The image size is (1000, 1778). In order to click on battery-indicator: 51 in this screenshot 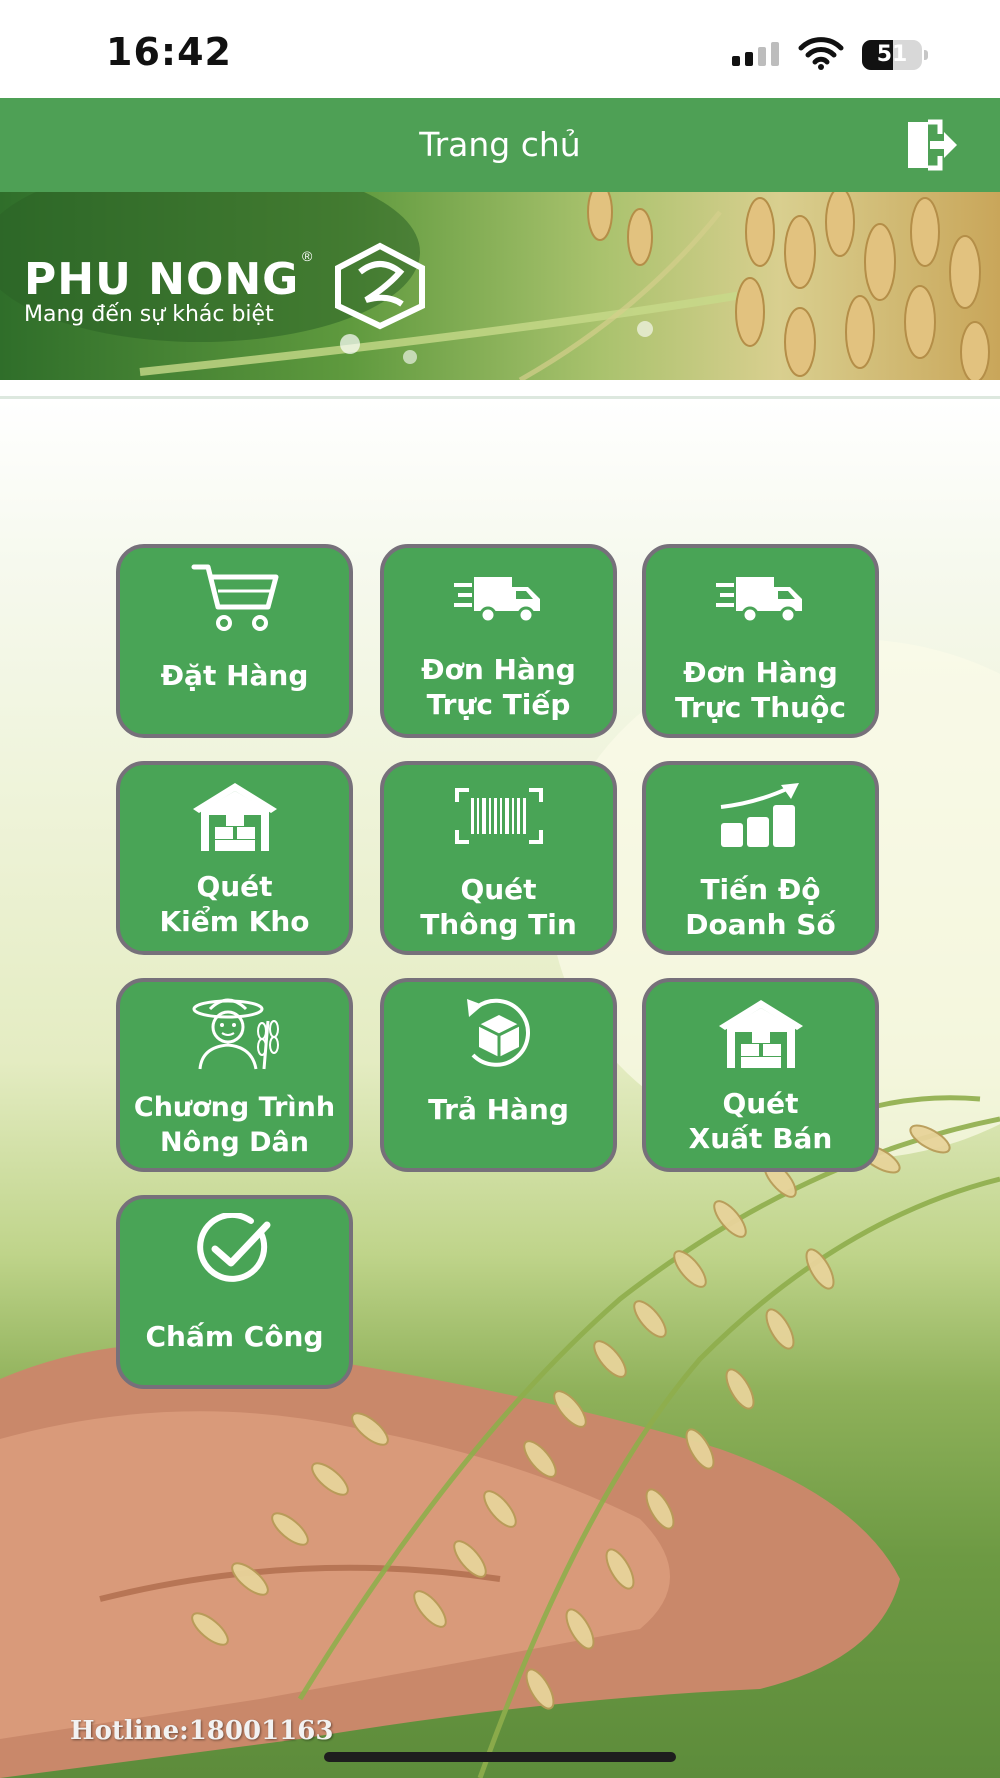, I will do `click(895, 55)`.